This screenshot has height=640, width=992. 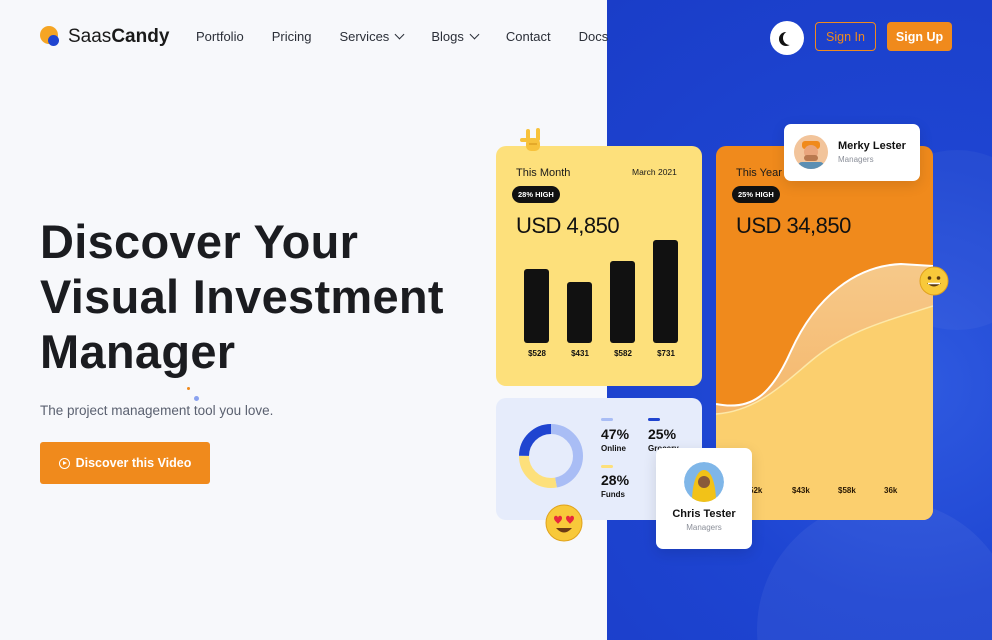 I want to click on nav-item-services: Services, so click(x=372, y=36).